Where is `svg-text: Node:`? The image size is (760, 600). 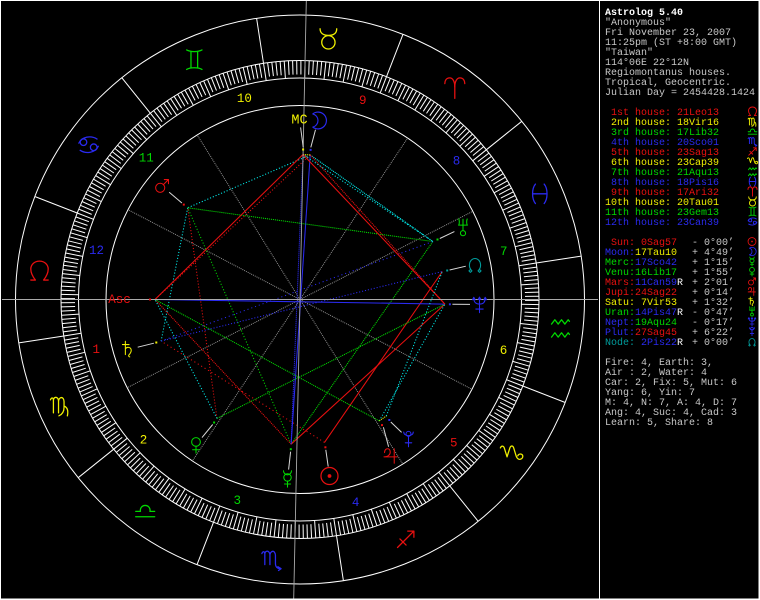
svg-text: Node: is located at coordinates (620, 343).